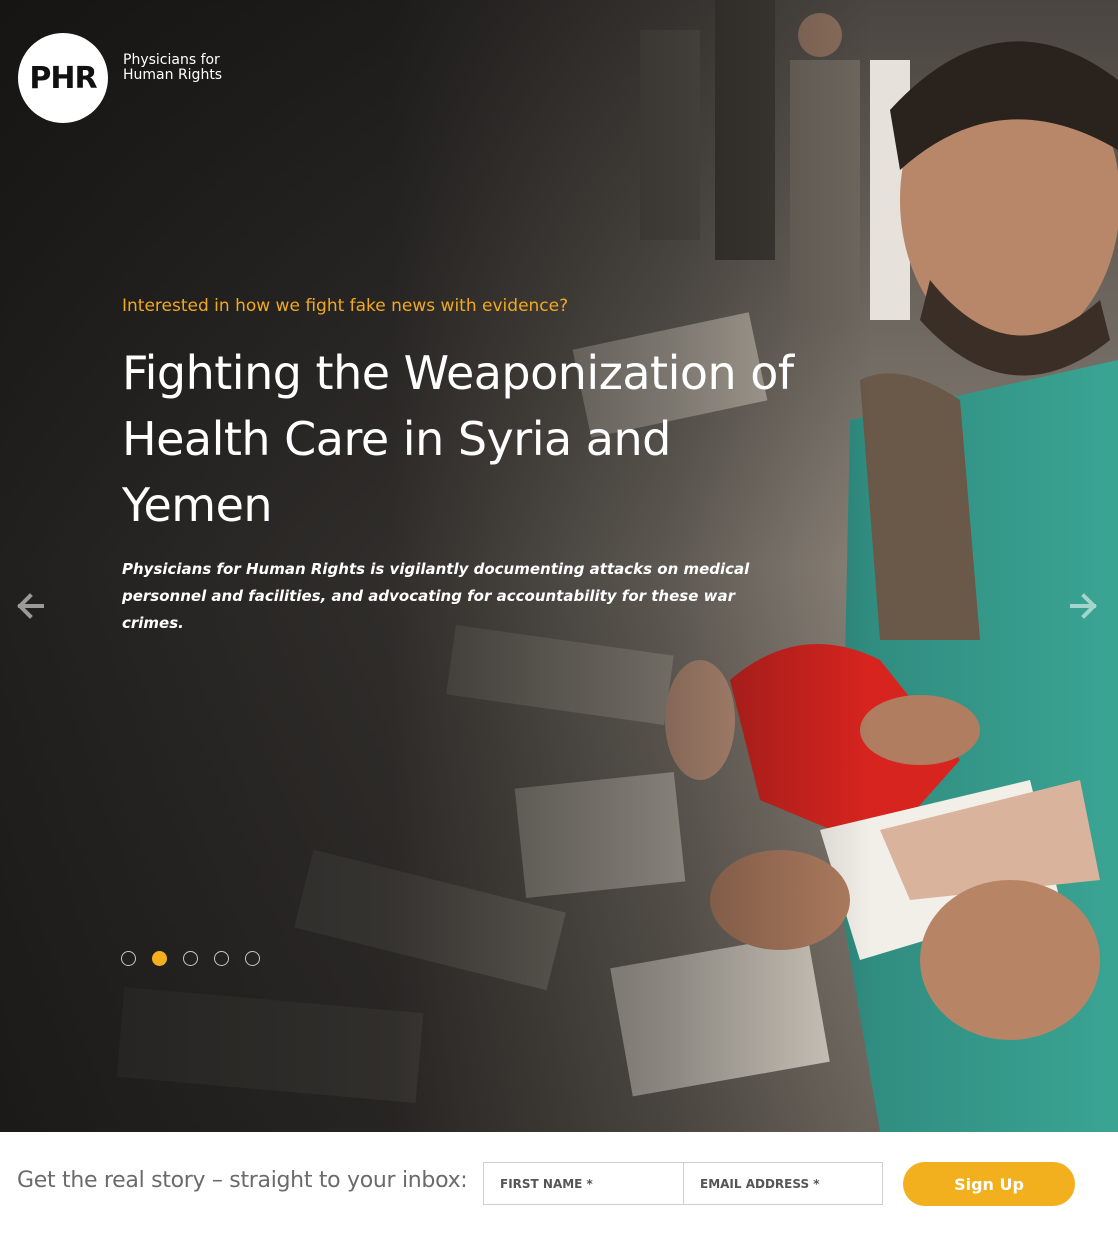  I want to click on arrow-right-icon, so click(1083, 606).